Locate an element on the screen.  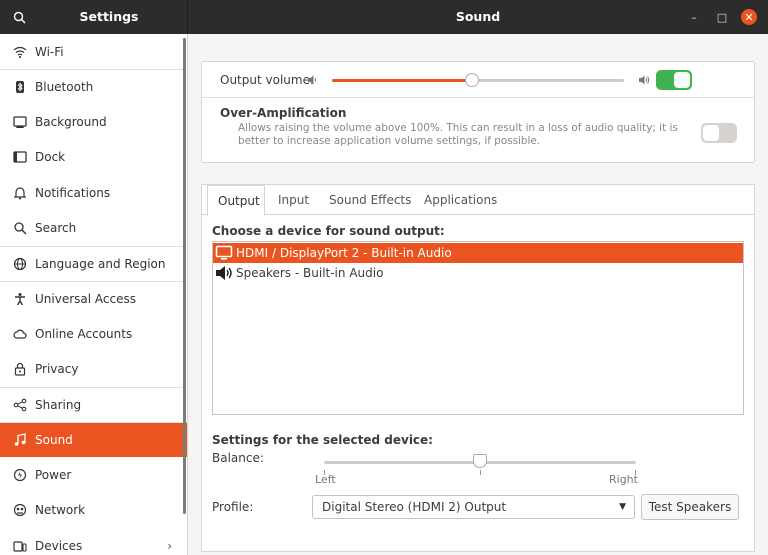
dropdown-arrow-icon: ▼ is located at coordinates (622, 507).